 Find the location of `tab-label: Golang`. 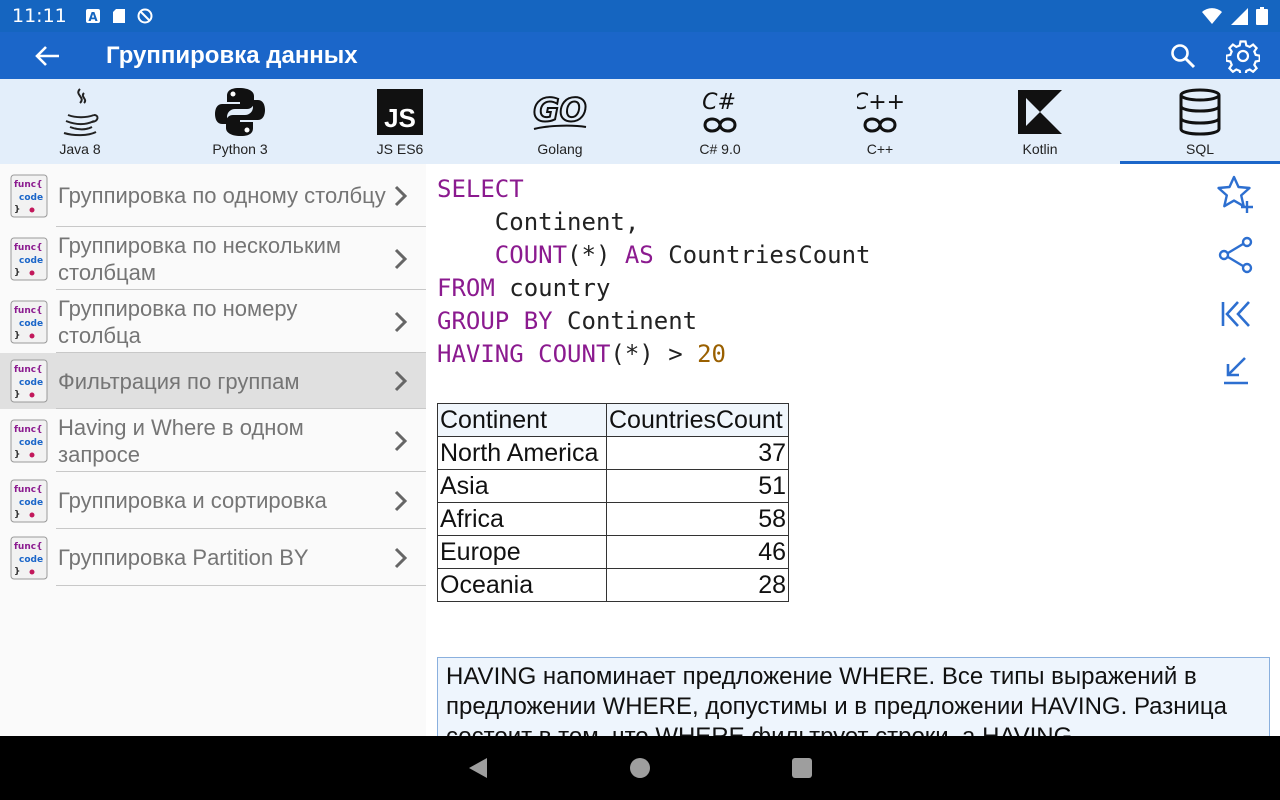

tab-label: Golang is located at coordinates (560, 149).